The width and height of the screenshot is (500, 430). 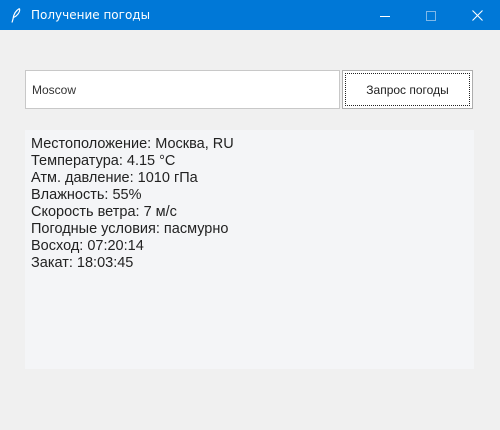 I want to click on maximize-icon, so click(x=431, y=15).